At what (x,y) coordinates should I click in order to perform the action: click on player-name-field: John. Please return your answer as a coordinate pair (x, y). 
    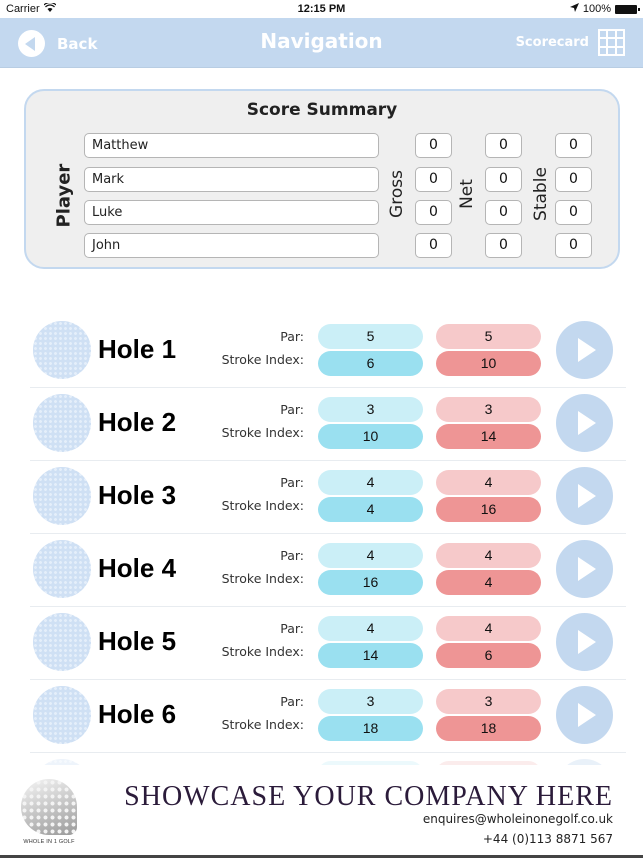
    Looking at the image, I should click on (231, 245).